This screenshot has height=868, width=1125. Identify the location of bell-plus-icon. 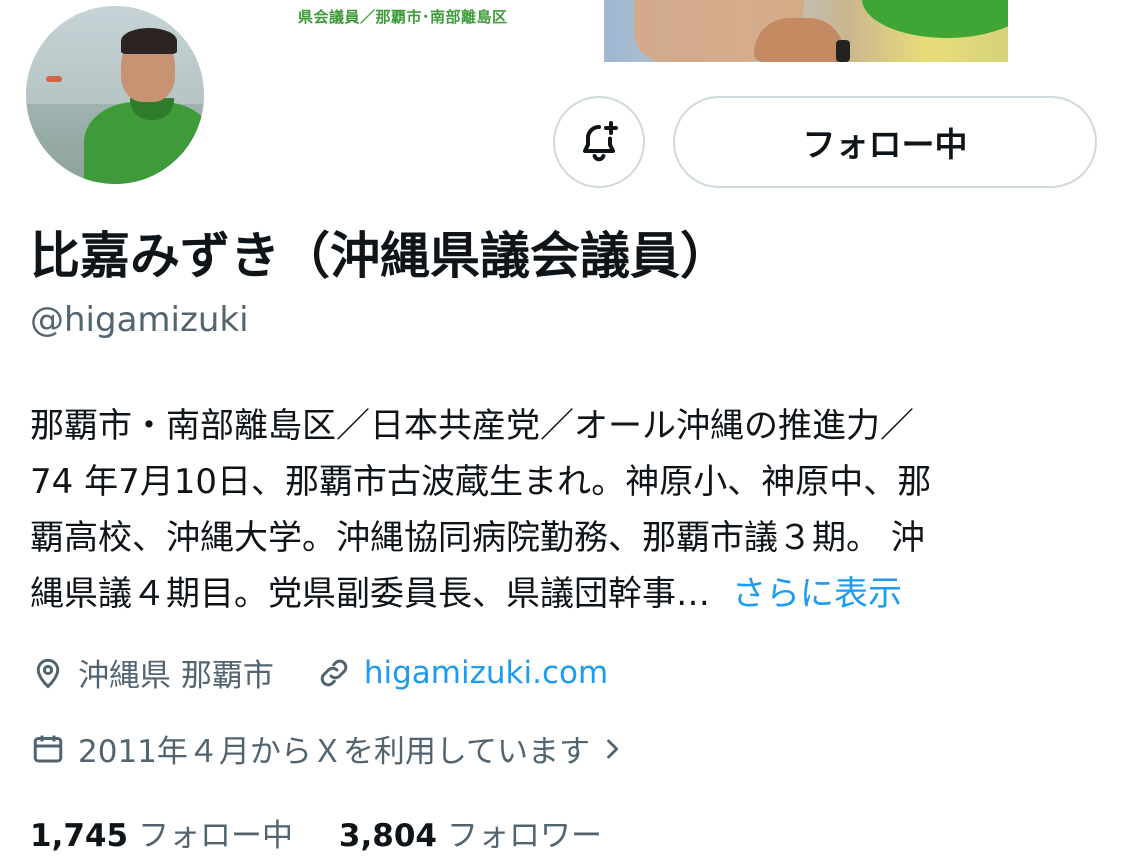
(600, 141).